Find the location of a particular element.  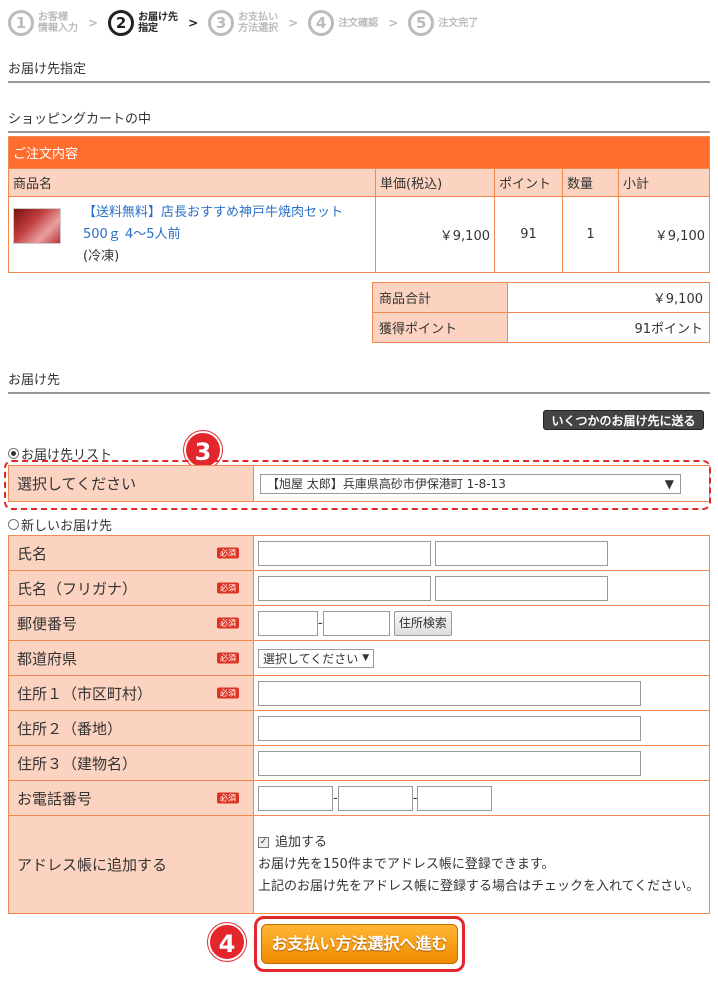

step-2: 2 お届け先 指定 is located at coordinates (143, 23).